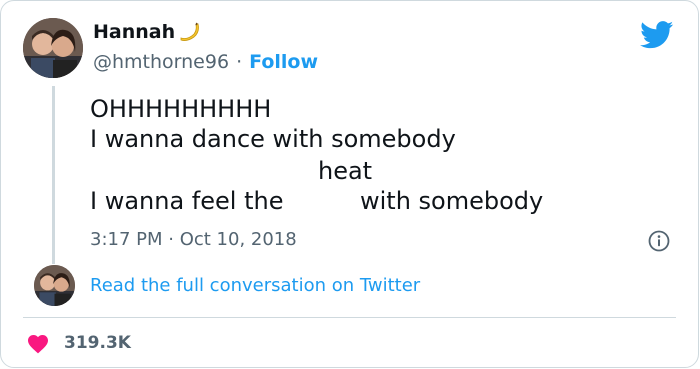 This screenshot has height=369, width=700. Describe the element at coordinates (53, 175) in the screenshot. I see `thread-line` at that location.